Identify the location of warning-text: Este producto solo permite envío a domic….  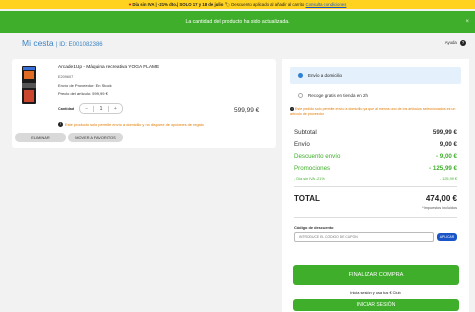
(134, 124).